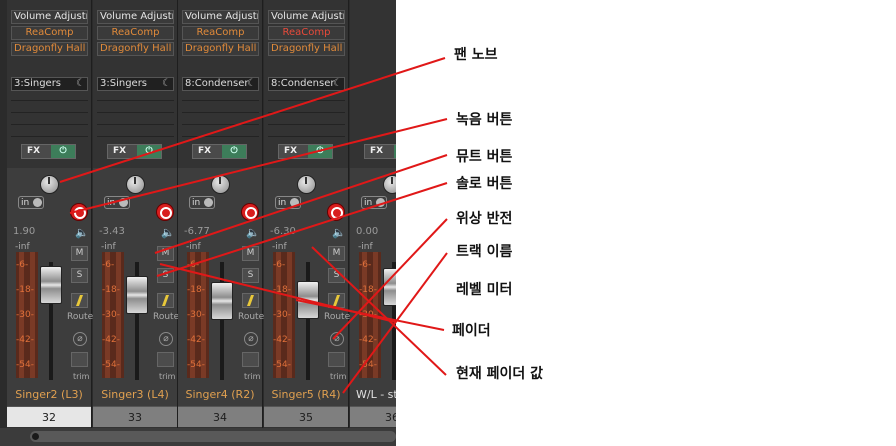  I want to click on fader-value: -6.77, so click(197, 231).